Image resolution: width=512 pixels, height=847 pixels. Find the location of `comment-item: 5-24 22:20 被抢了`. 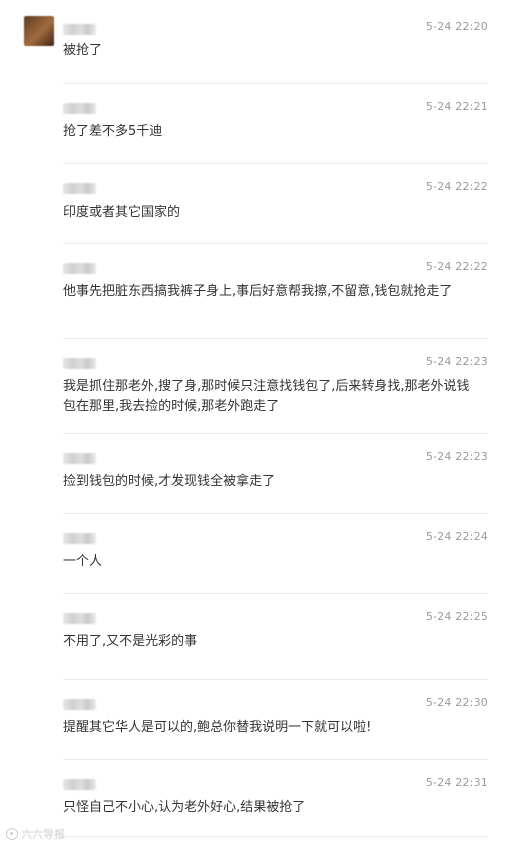

comment-item: 5-24 22:20 被抢了 is located at coordinates (256, 42).